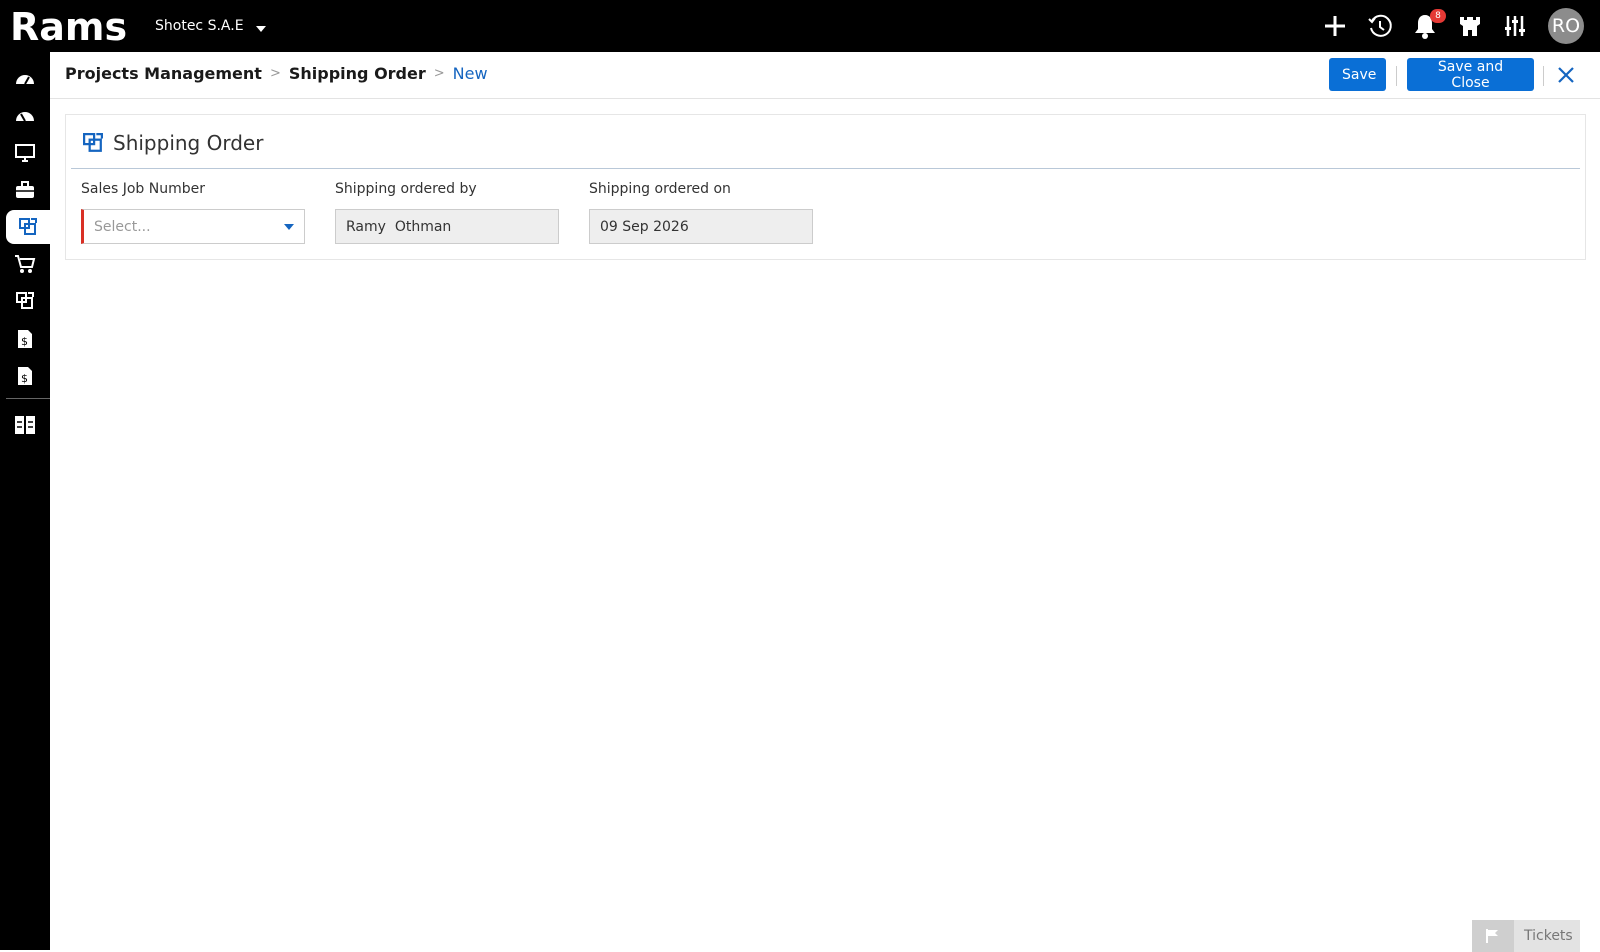 The width and height of the screenshot is (1600, 952). I want to click on history-icon, so click(1379, 26).